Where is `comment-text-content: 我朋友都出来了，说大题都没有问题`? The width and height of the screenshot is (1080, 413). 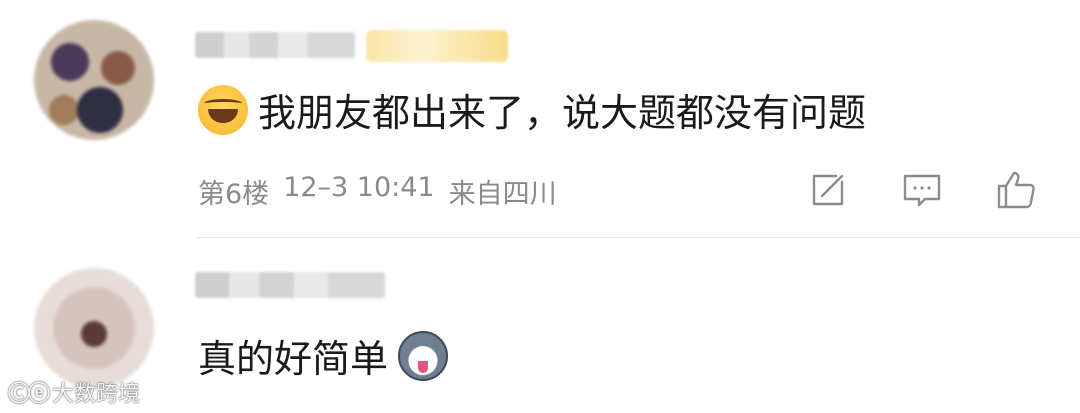 comment-text-content: 我朋友都出来了，说大题都没有问题 is located at coordinates (562, 113).